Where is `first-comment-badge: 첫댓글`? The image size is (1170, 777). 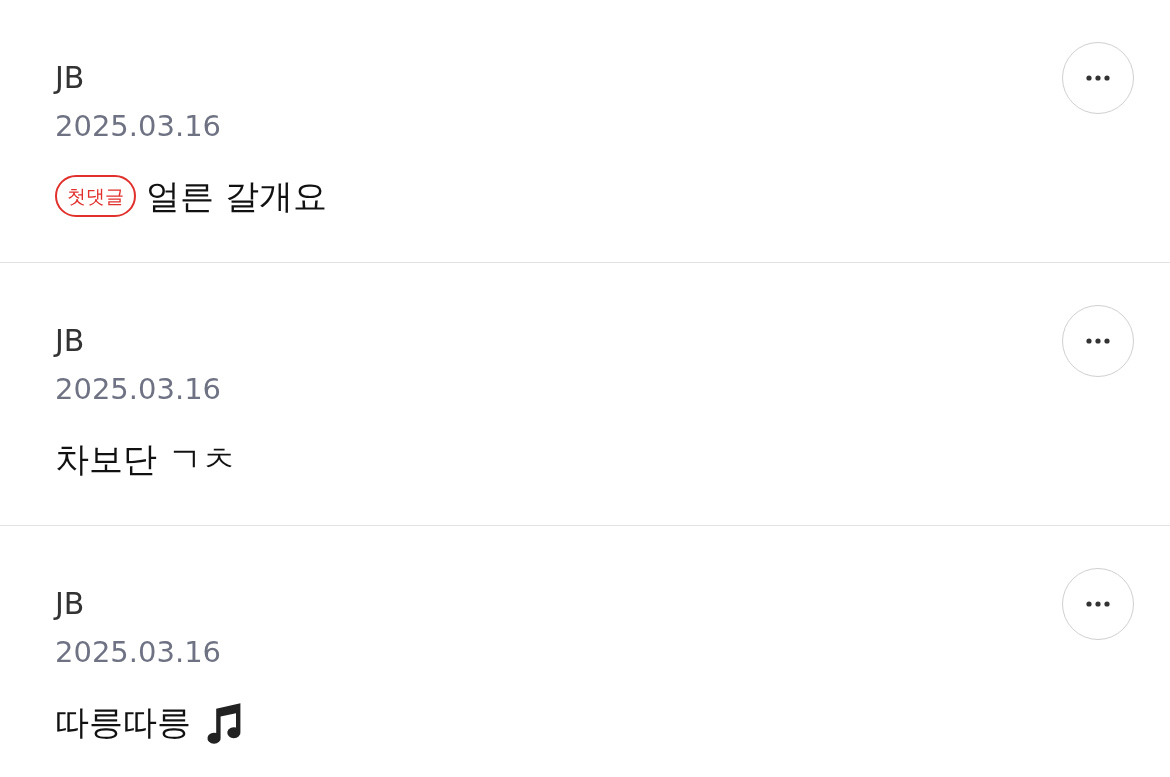
first-comment-badge: 첫댓글 is located at coordinates (95, 196).